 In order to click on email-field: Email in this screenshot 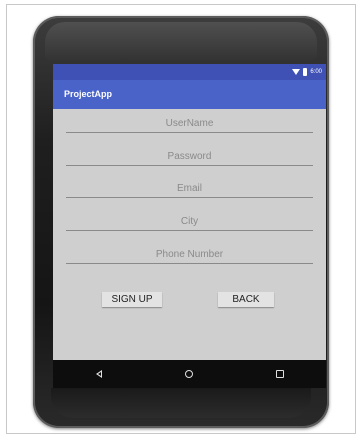, I will do `click(189, 189)`.